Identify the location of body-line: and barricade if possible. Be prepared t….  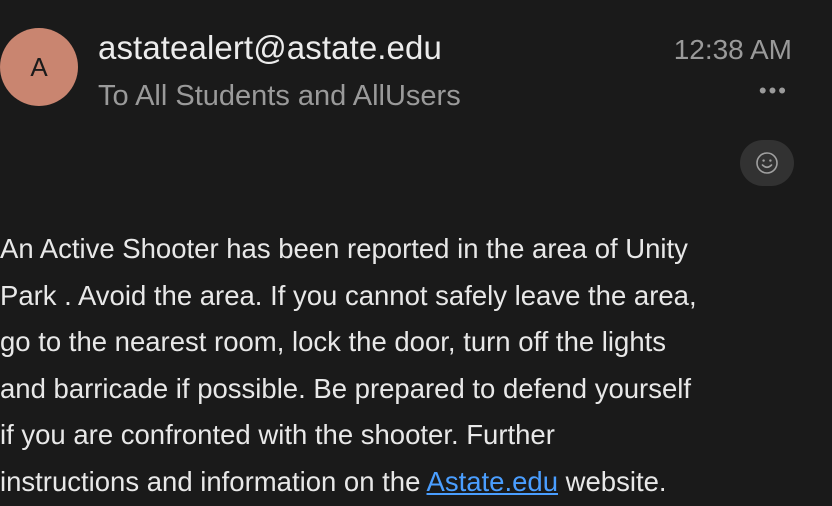
(345, 388).